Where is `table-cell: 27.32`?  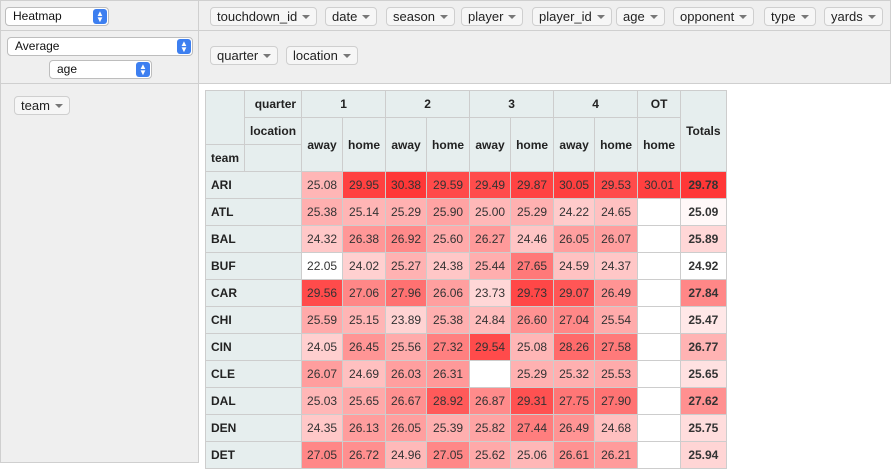 table-cell: 27.32 is located at coordinates (448, 347).